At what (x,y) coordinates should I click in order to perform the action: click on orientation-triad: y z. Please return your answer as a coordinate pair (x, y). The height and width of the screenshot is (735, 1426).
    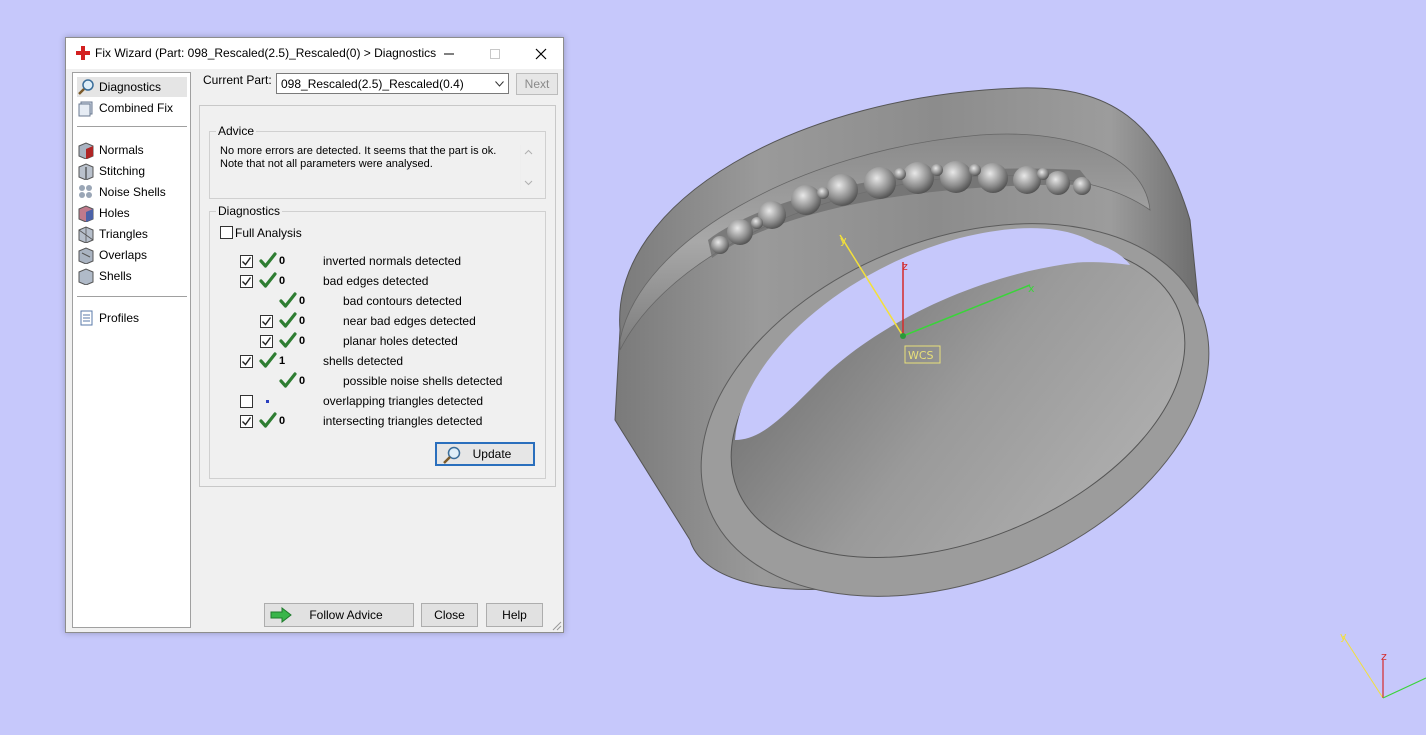
    Looking at the image, I should click on (1383, 664).